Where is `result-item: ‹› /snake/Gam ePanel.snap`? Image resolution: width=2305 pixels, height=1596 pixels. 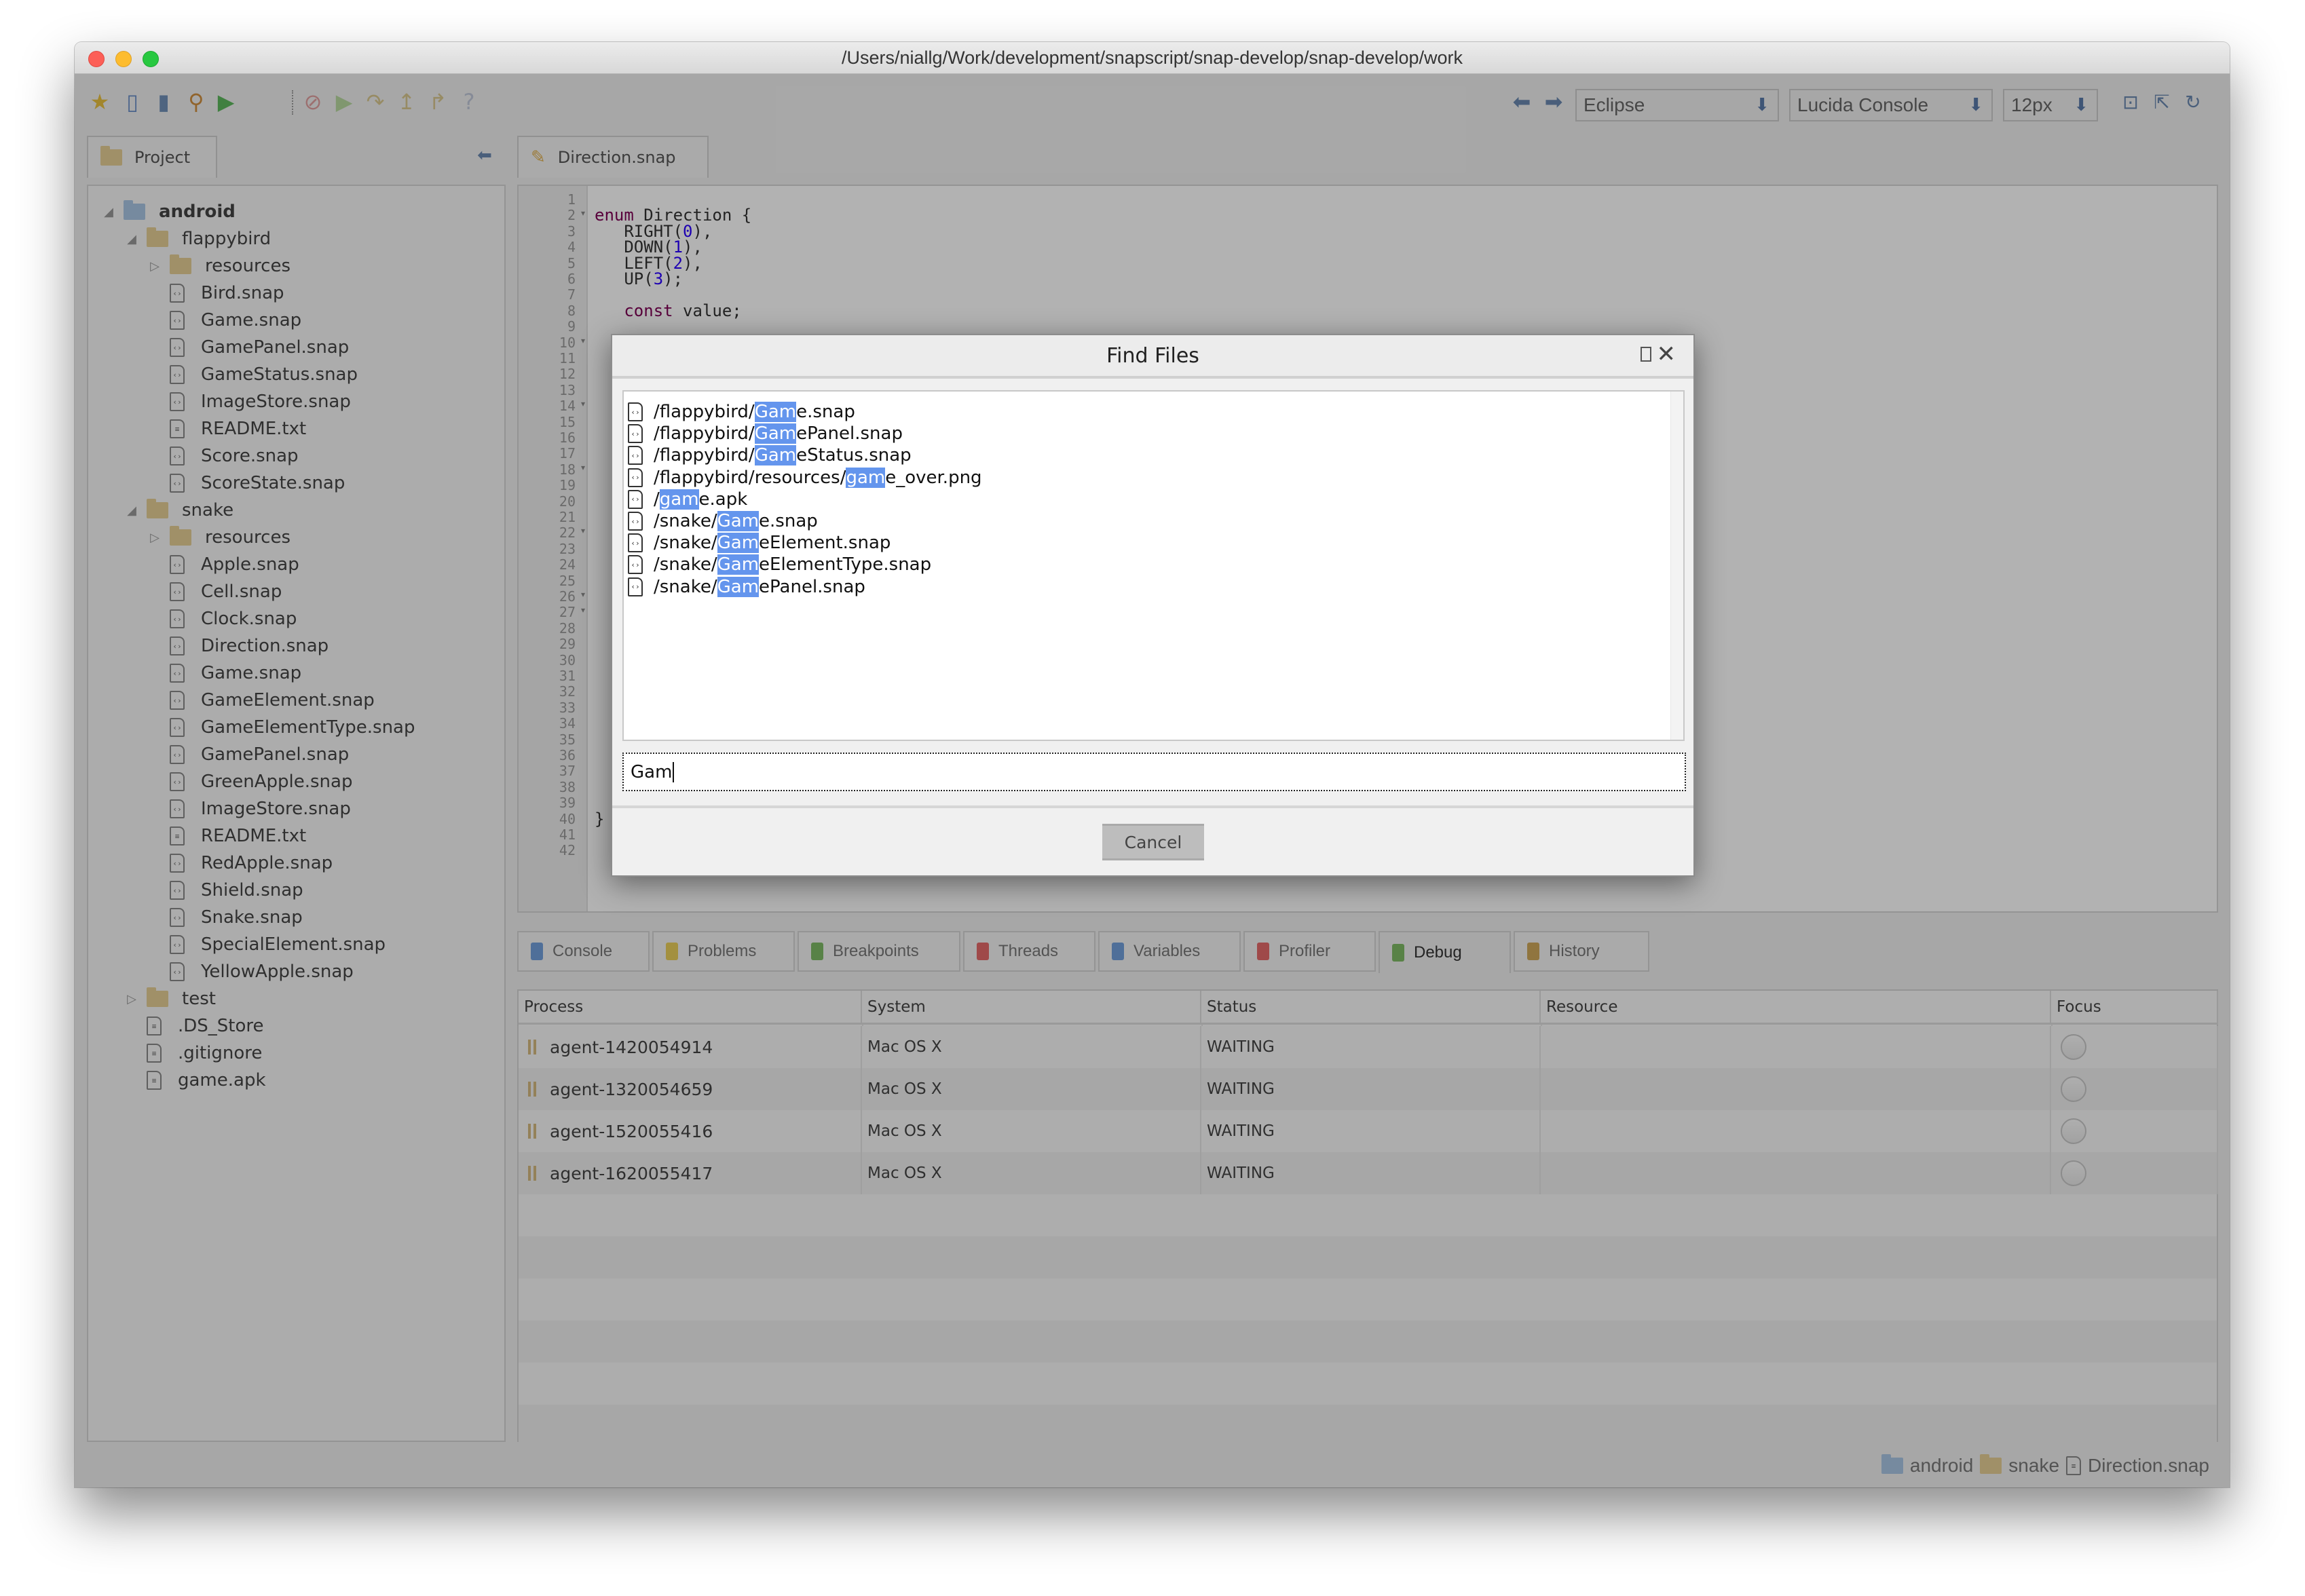 result-item: ‹› /snake/Gam ePanel.snap is located at coordinates (746, 587).